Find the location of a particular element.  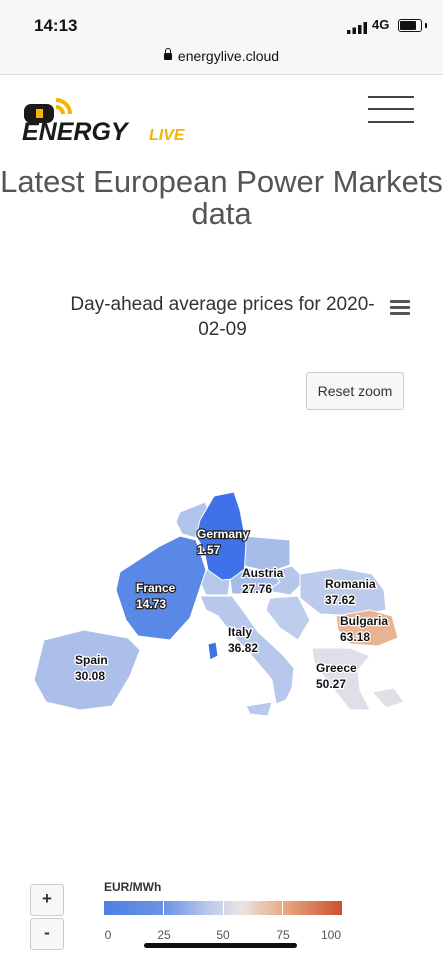

label-bulgaria-value: 63.18 is located at coordinates (355, 637).